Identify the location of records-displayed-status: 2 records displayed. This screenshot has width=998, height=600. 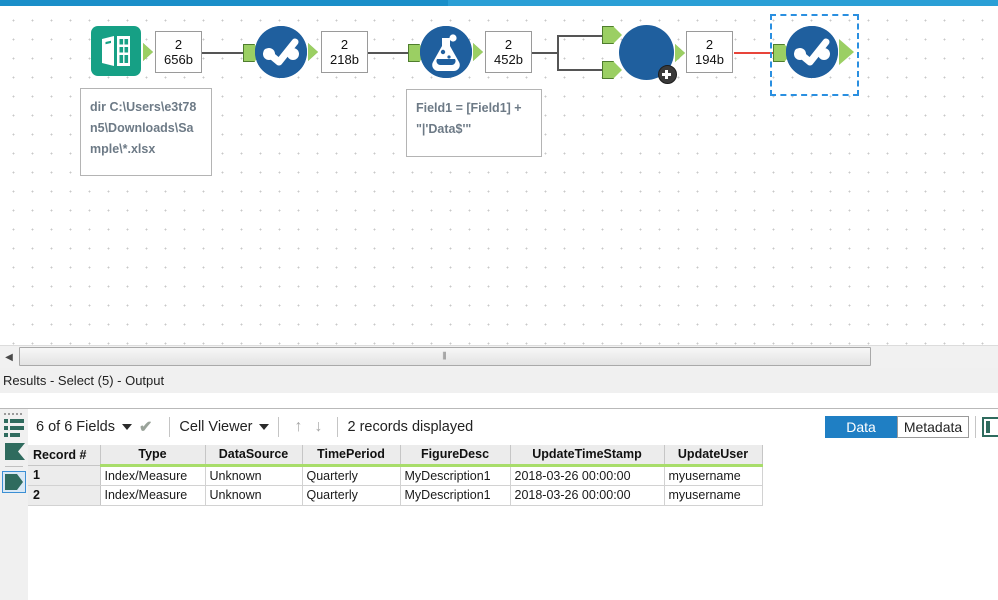
(410, 427).